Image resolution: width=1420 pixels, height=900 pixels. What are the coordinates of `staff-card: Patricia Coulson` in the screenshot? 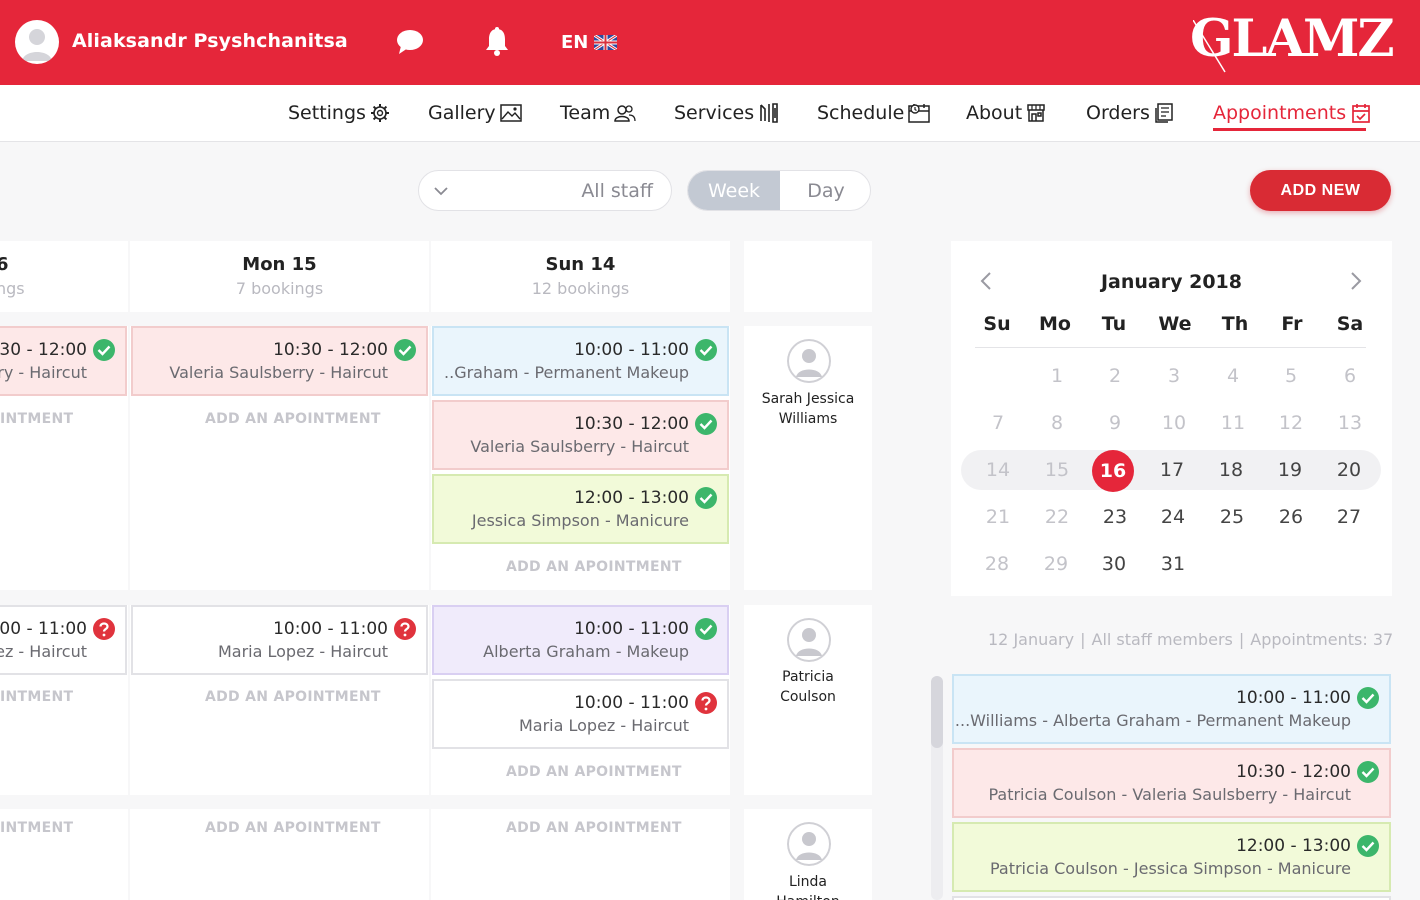 It's located at (808, 700).